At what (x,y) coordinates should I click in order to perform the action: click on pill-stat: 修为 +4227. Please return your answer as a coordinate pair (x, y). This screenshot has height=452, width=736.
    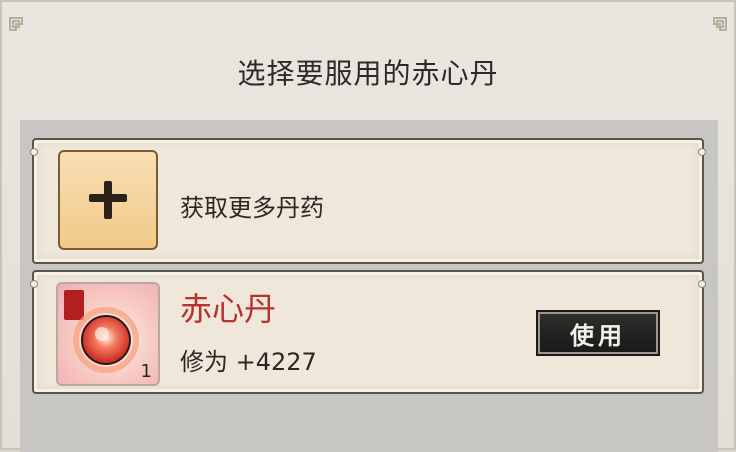
    Looking at the image, I should click on (248, 362).